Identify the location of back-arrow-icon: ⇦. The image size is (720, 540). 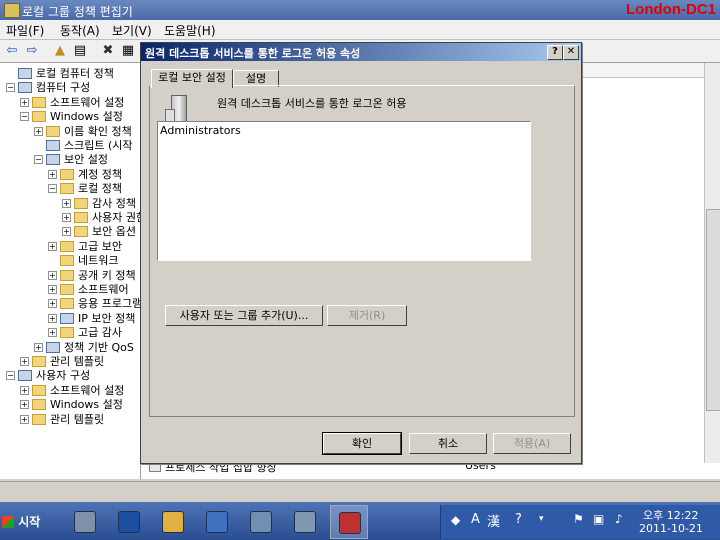
(12, 51).